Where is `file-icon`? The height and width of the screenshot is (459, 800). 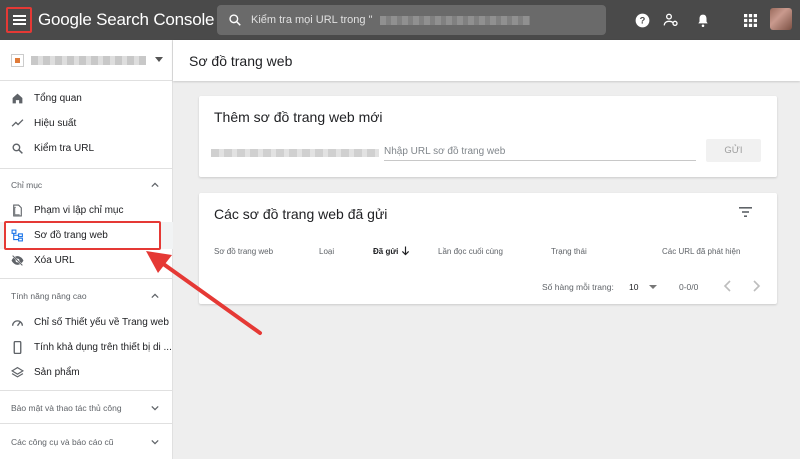
file-icon is located at coordinates (17, 210).